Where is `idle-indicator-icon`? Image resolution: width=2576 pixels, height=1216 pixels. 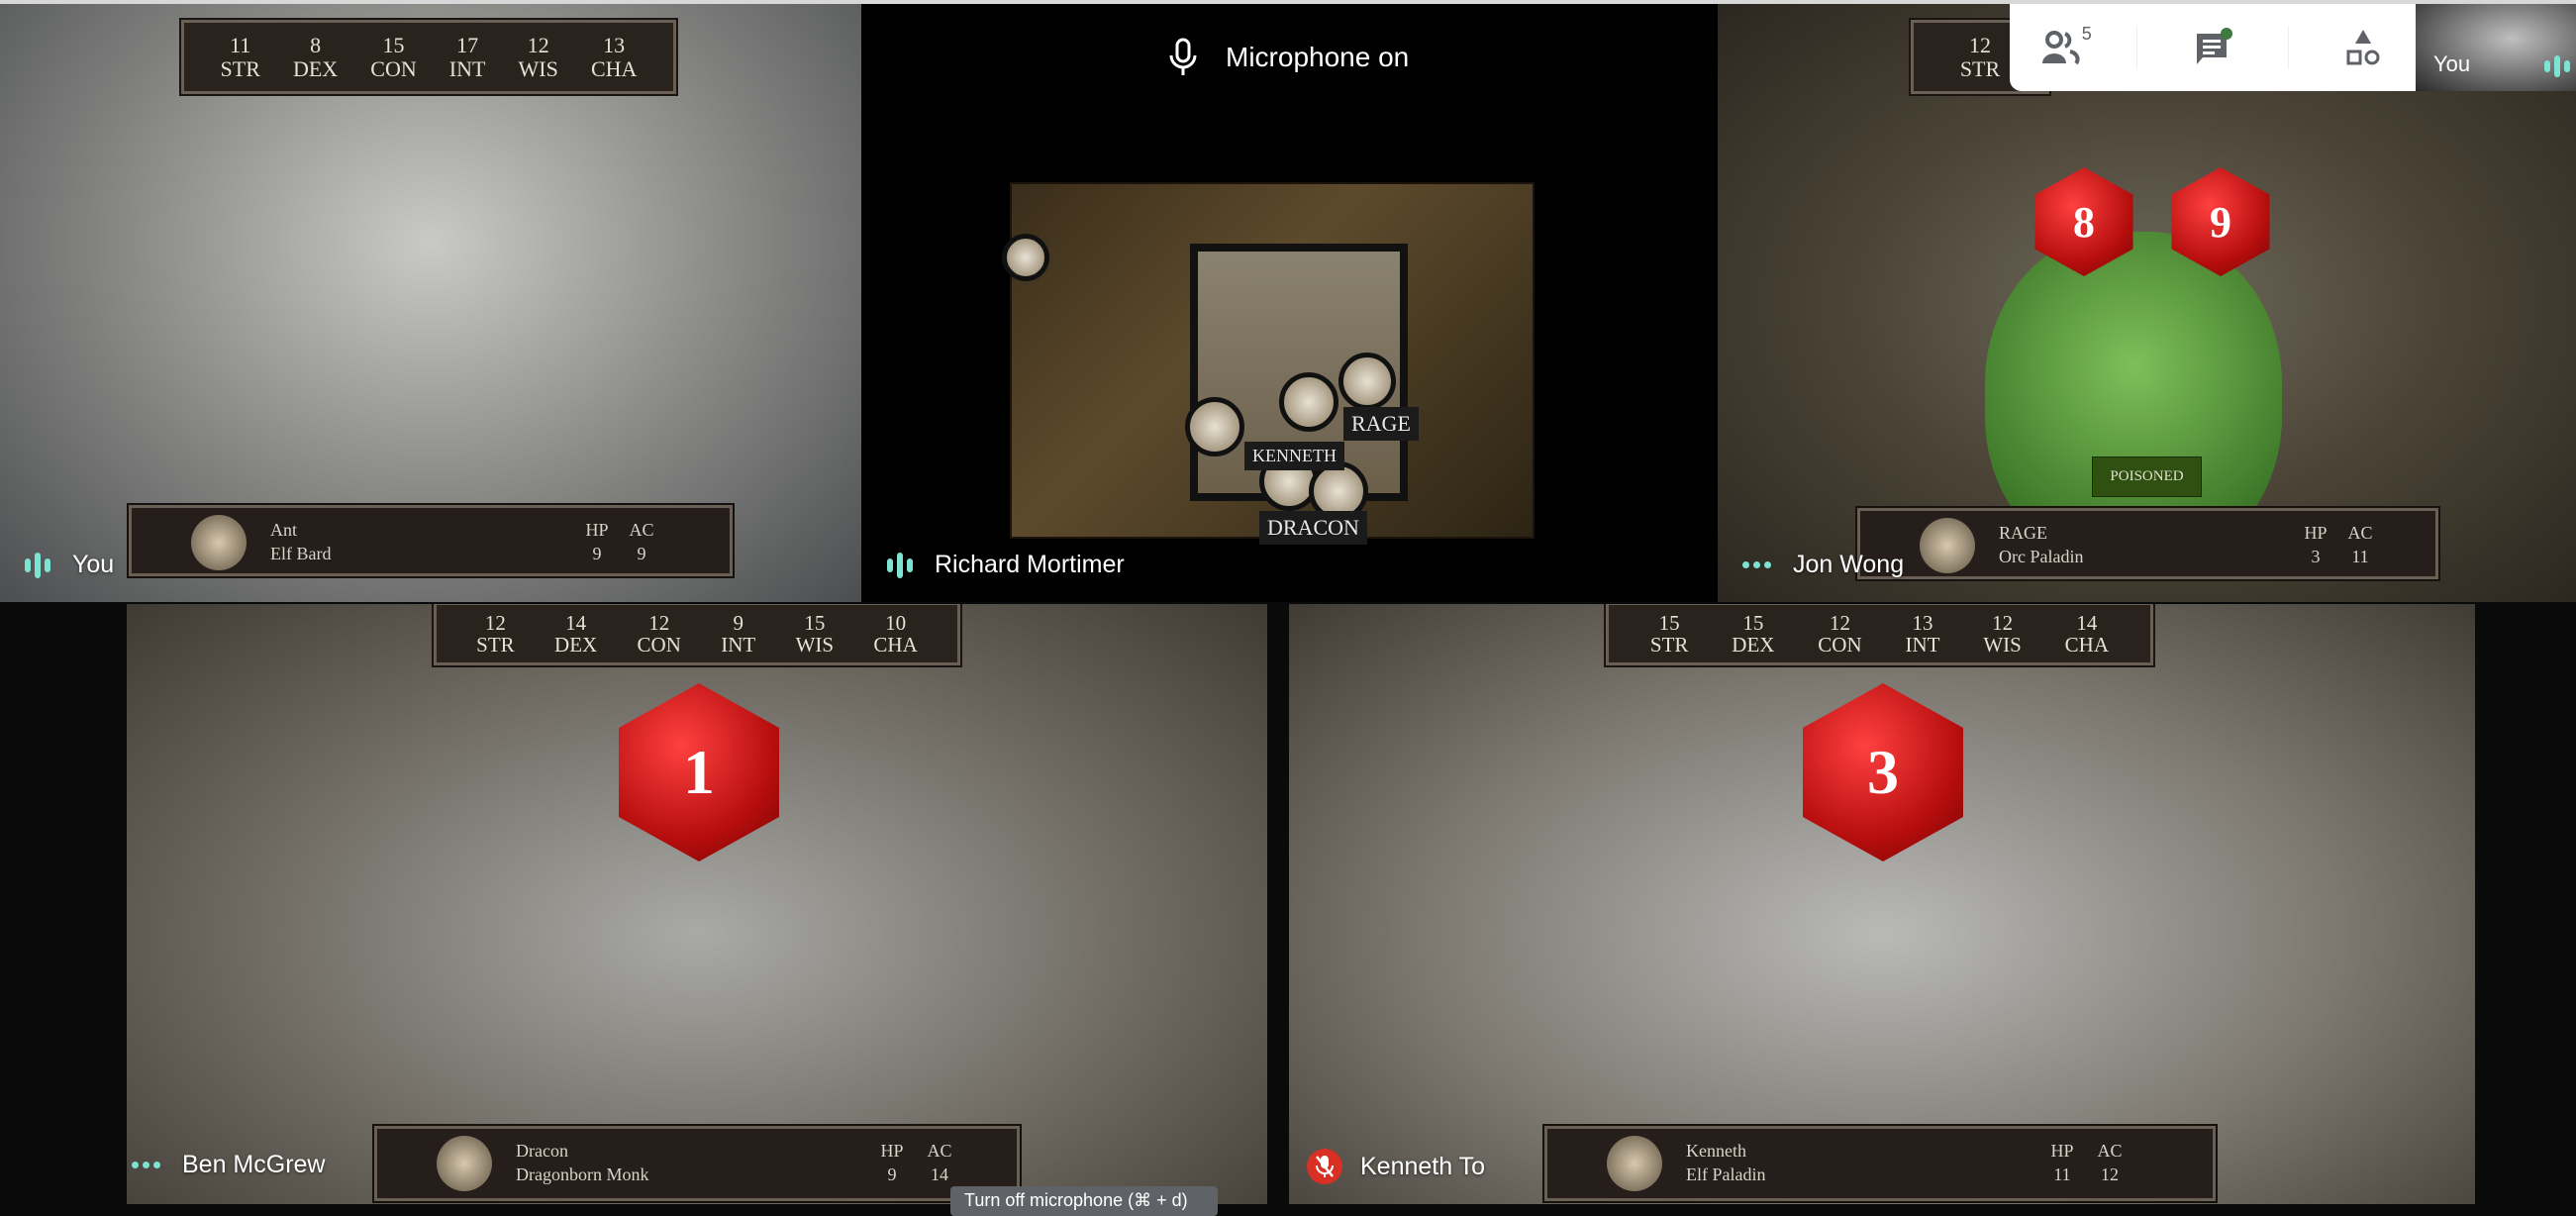
idle-indicator-icon is located at coordinates (1757, 564).